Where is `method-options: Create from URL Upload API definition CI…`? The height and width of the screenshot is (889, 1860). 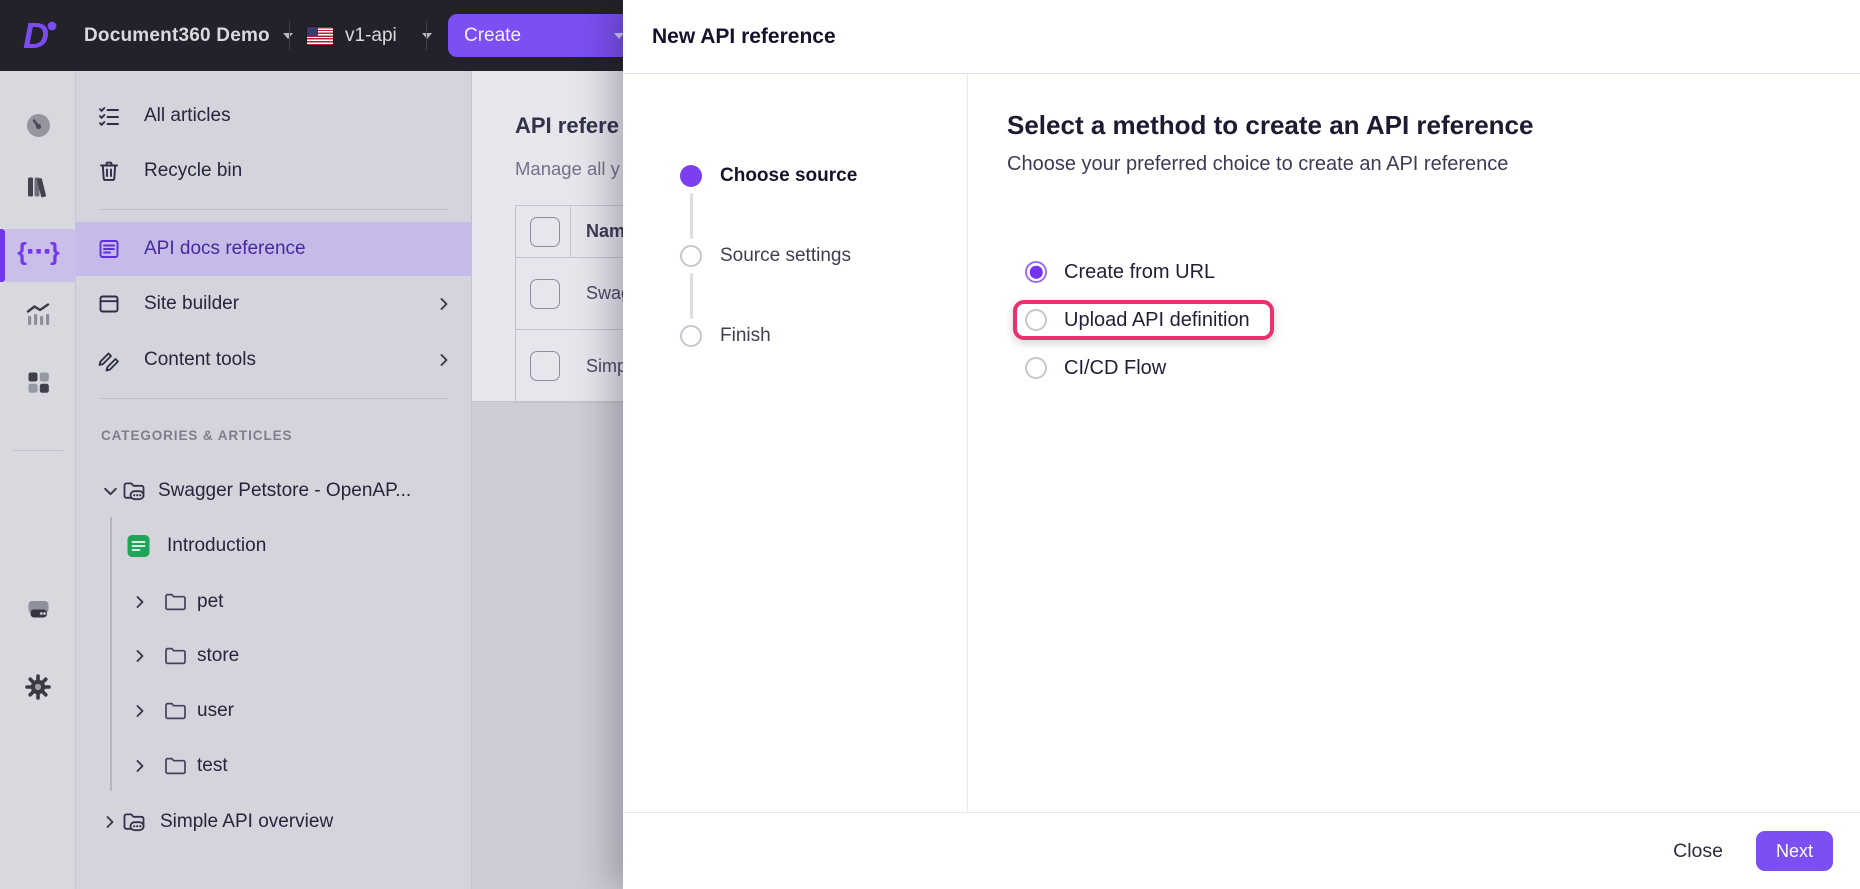
method-options: Create from URL Upload API definition CI… is located at coordinates (1413, 320).